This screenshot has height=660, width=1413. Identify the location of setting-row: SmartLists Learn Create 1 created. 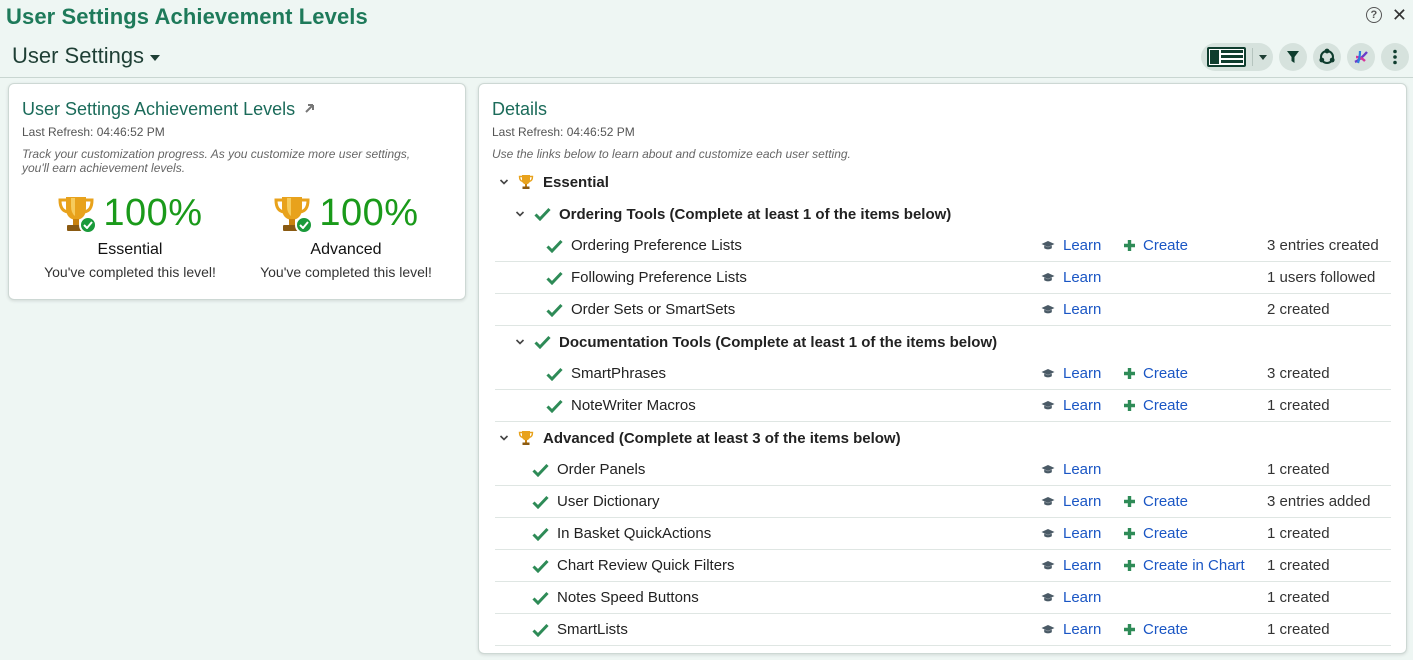
(943, 630).